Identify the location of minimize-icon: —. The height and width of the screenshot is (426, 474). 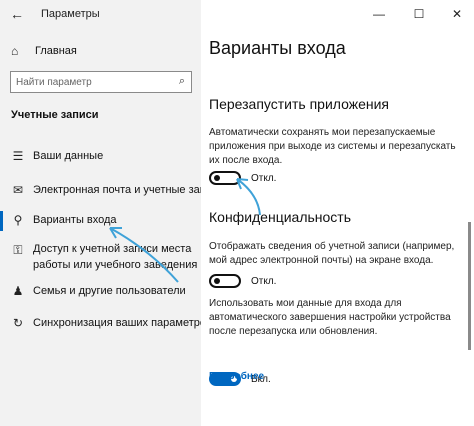
(379, 14).